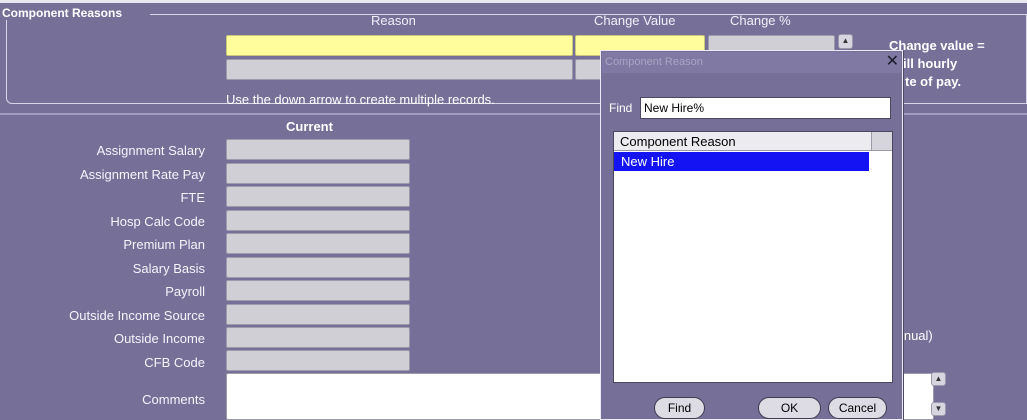  I want to click on field-fte, so click(318, 196).